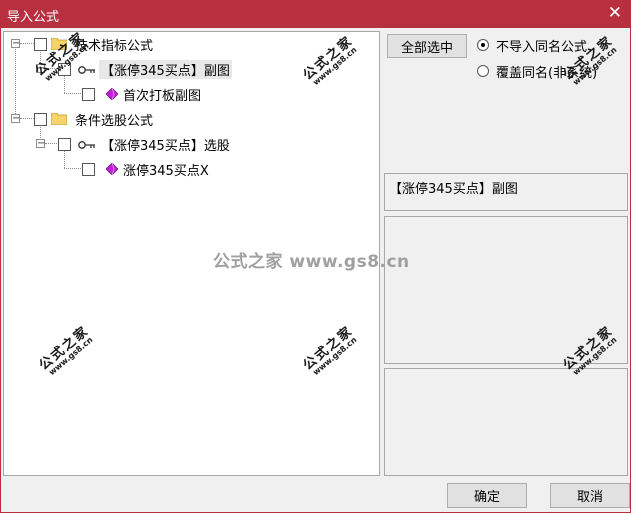  I want to click on window-title: 导入公式, so click(33, 17).